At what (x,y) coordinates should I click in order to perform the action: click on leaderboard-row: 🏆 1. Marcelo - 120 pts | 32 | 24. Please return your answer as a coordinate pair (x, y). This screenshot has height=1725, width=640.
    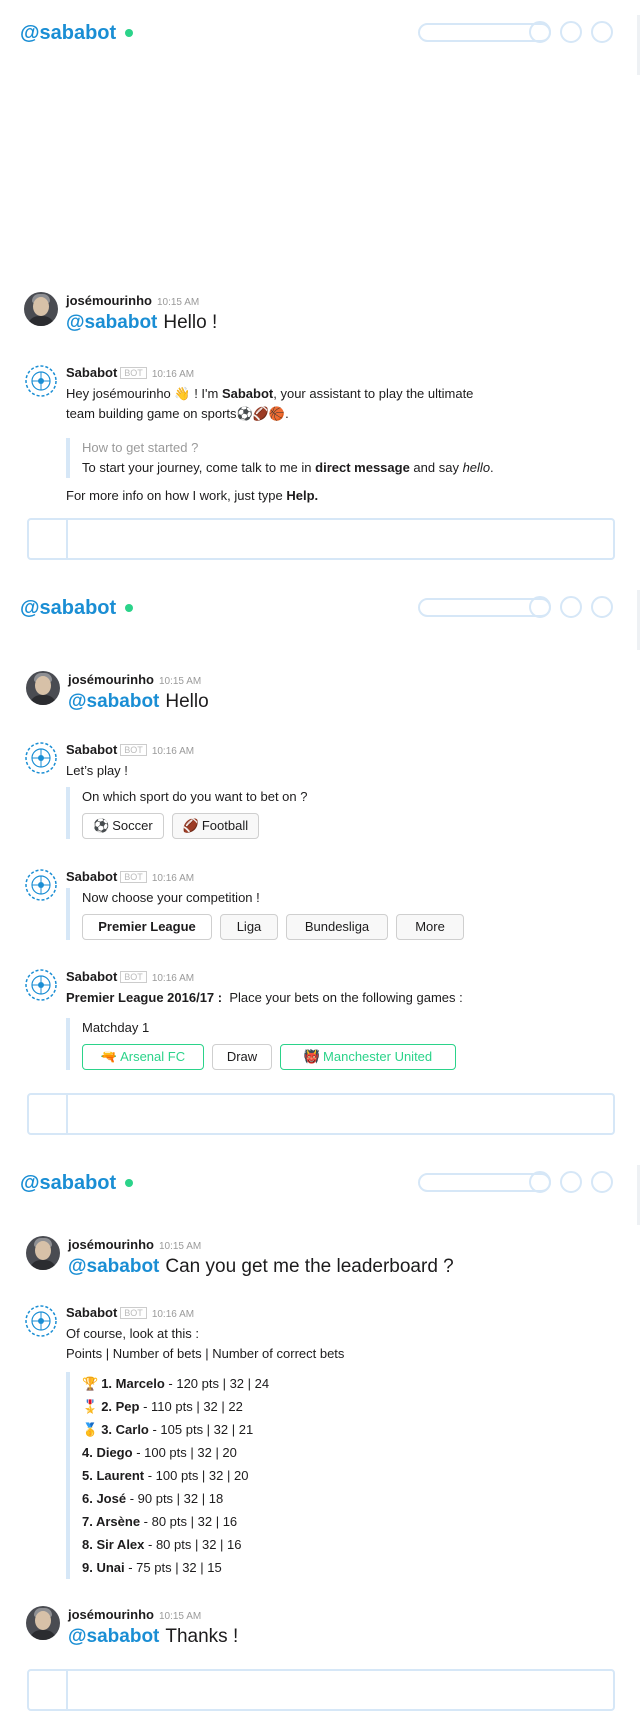
    Looking at the image, I should click on (351, 1383).